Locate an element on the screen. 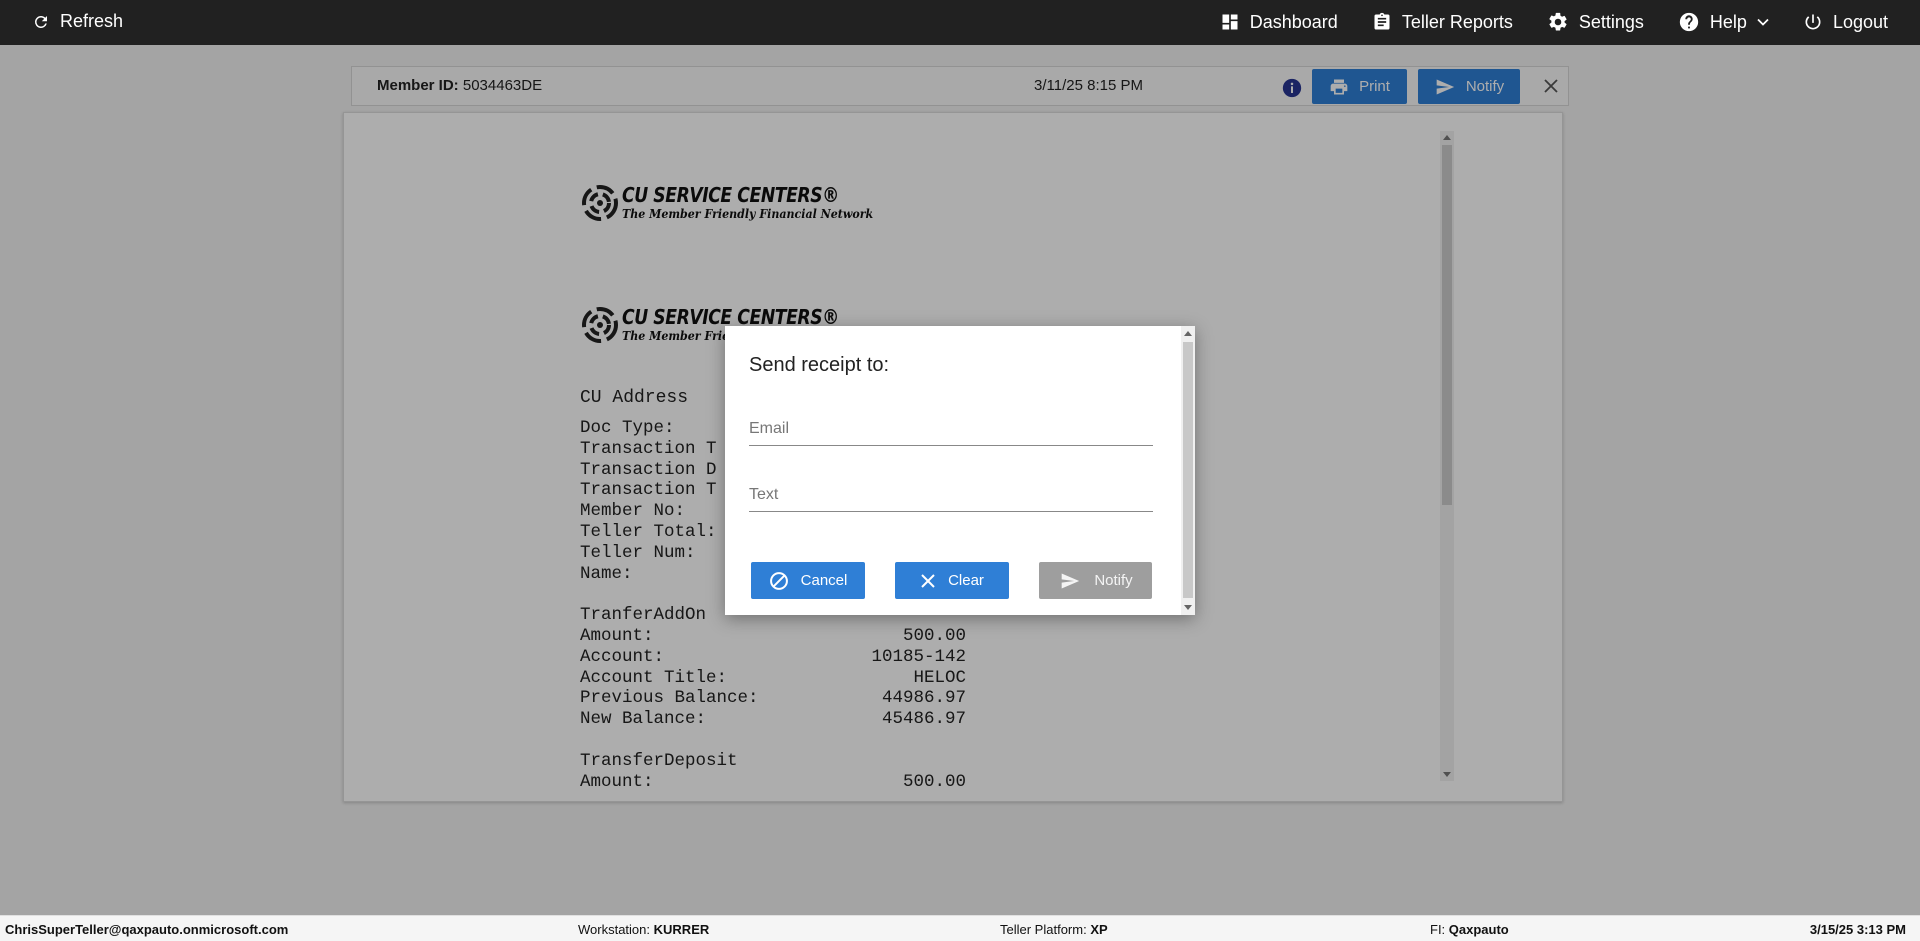  refresh-label: Refresh is located at coordinates (92, 21).